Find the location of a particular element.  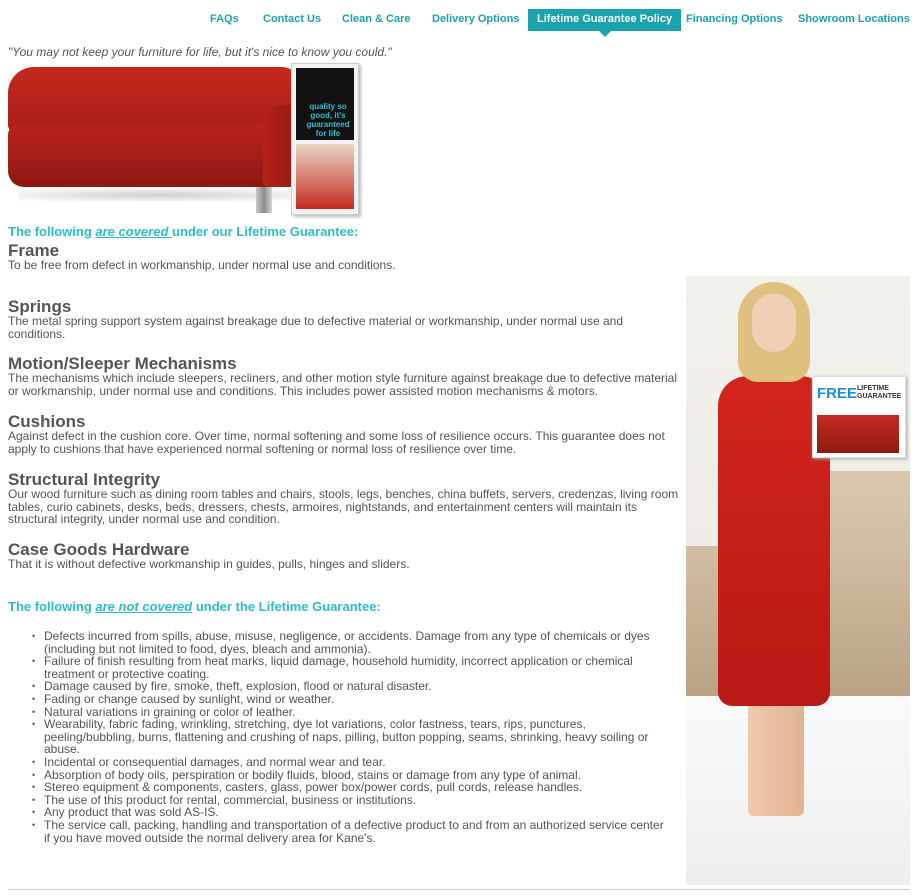

sofa-back is located at coordinates (154, 100).